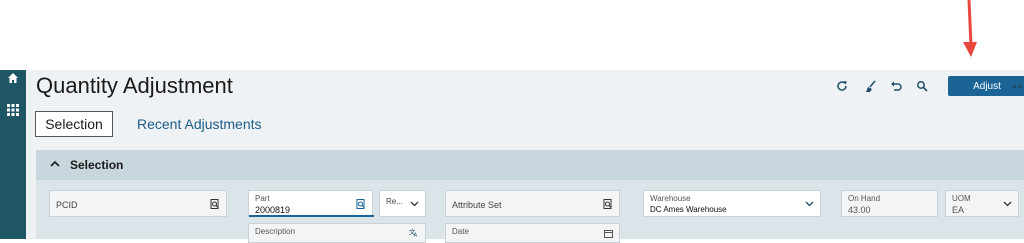  What do you see at coordinates (532, 203) in the screenshot?
I see `attribute-set-field: Attribute Set` at bounding box center [532, 203].